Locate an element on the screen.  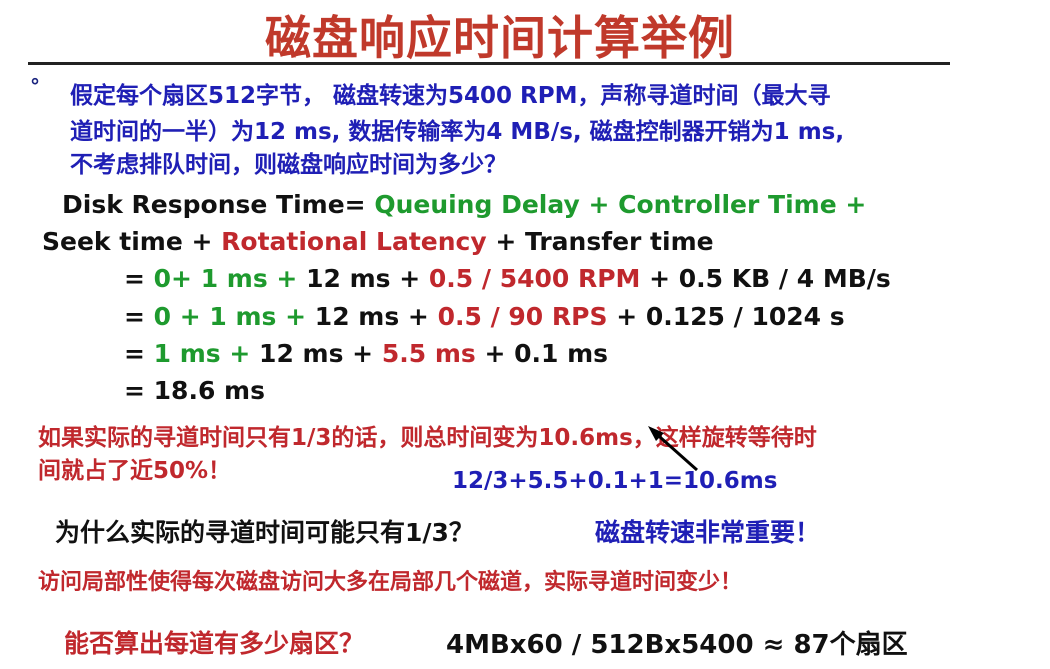
formula-seek-time: Seek time + is located at coordinates (132, 241).